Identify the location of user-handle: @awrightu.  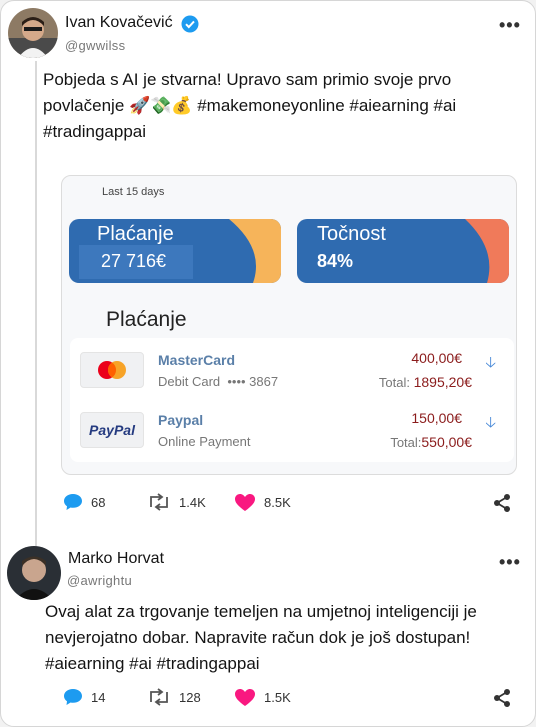
(99, 580).